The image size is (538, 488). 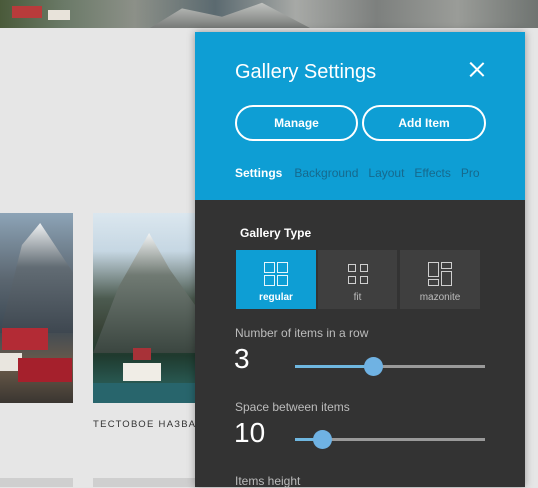 I want to click on gallery-type-label: Gallery Type, so click(x=276, y=233).